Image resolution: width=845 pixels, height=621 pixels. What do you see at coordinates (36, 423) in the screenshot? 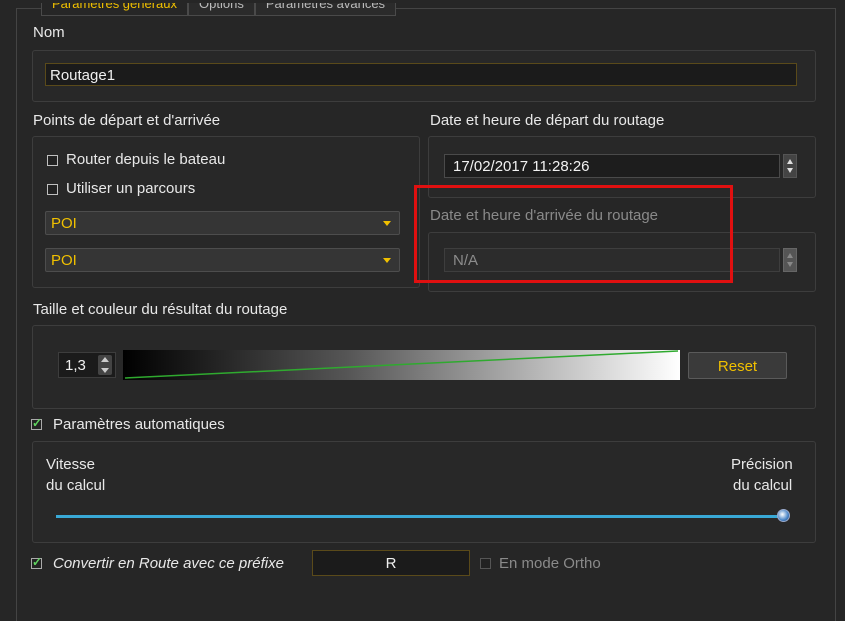
I see `auto-params-checkbox` at bounding box center [36, 423].